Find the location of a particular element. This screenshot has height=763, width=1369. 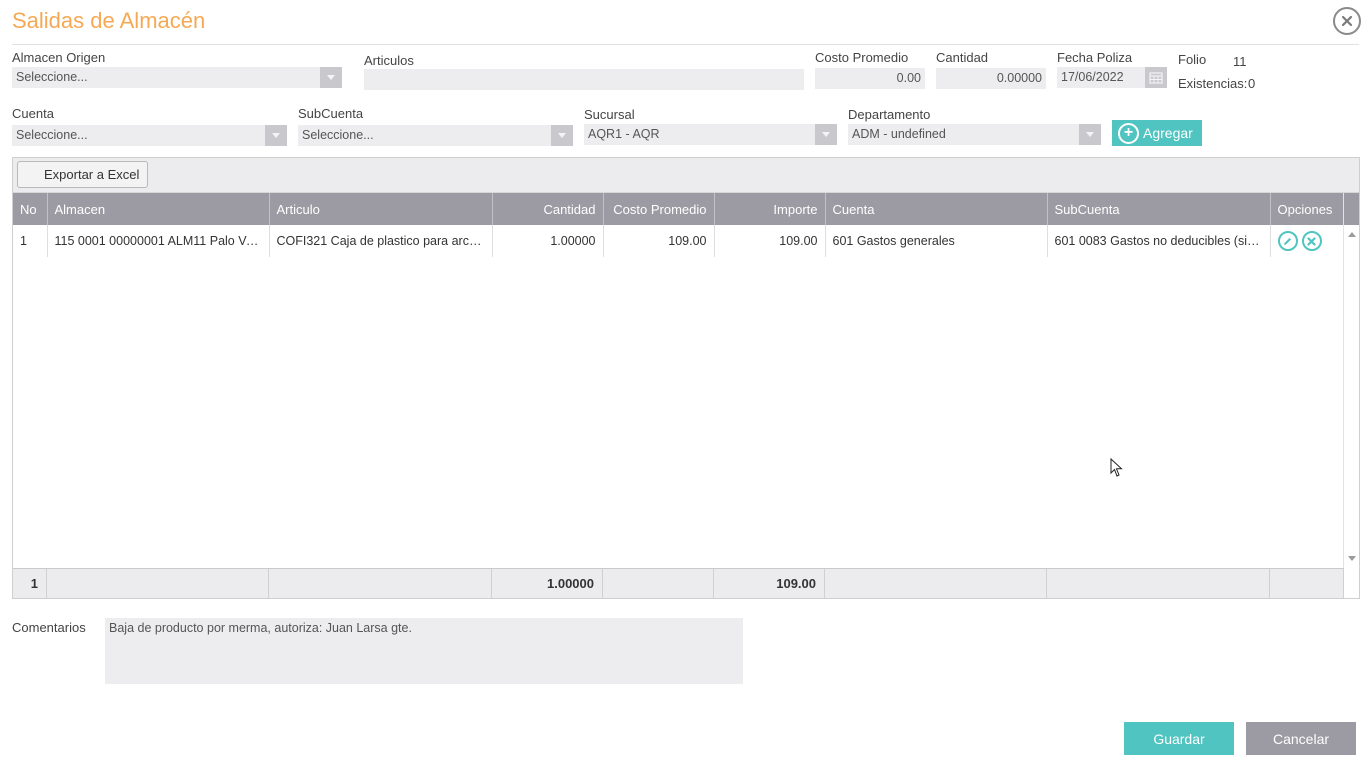

edit-icon is located at coordinates (1287, 241).